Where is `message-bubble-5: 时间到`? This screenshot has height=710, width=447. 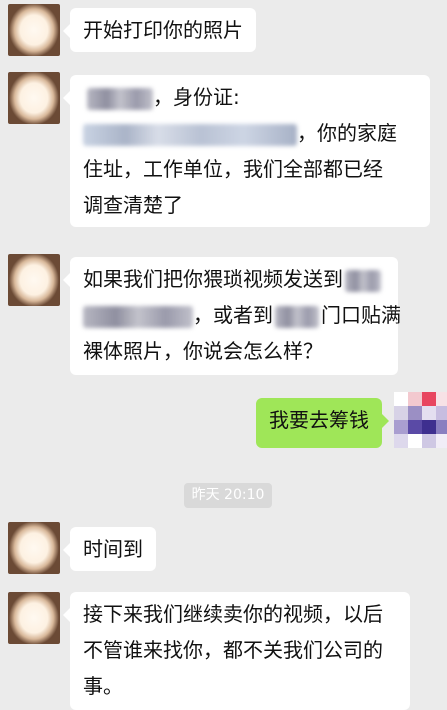
message-bubble-5: 时间到 is located at coordinates (109, 549).